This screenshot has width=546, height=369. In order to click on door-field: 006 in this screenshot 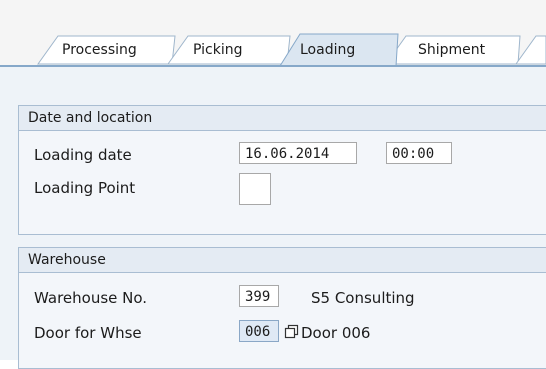, I will do `click(259, 331)`.